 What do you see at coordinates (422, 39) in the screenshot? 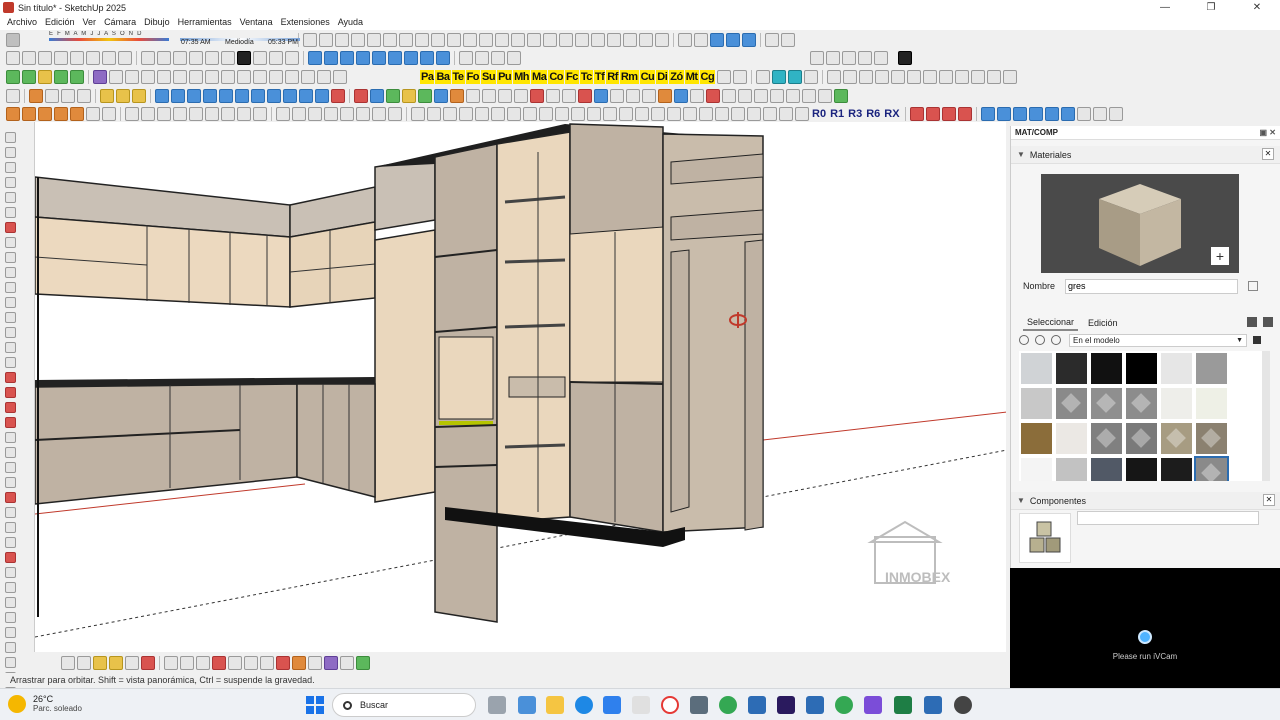
I see `eraser-icon` at bounding box center [422, 39].